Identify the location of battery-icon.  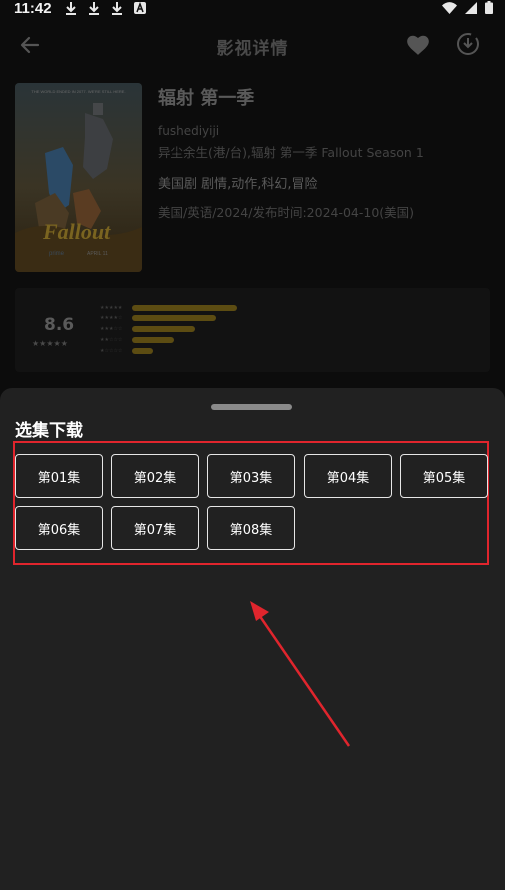
(489, 7).